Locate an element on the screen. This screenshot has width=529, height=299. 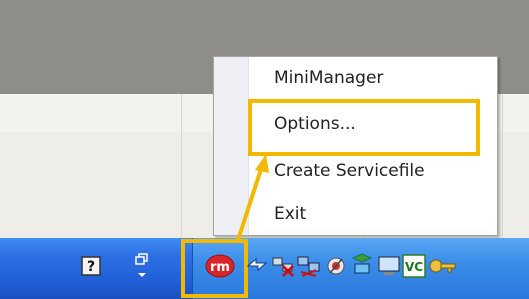
network-disconnected-icon is located at coordinates (283, 266).